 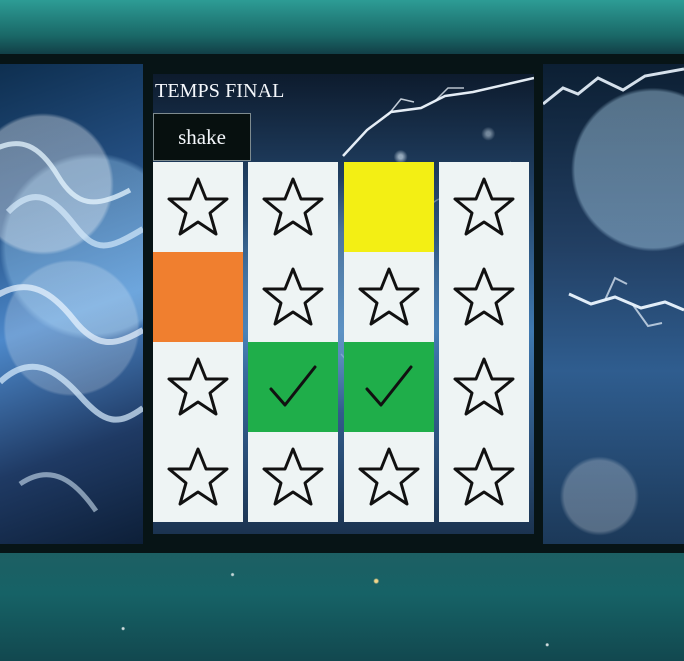 What do you see at coordinates (342, 27) in the screenshot?
I see `space-background-top` at bounding box center [342, 27].